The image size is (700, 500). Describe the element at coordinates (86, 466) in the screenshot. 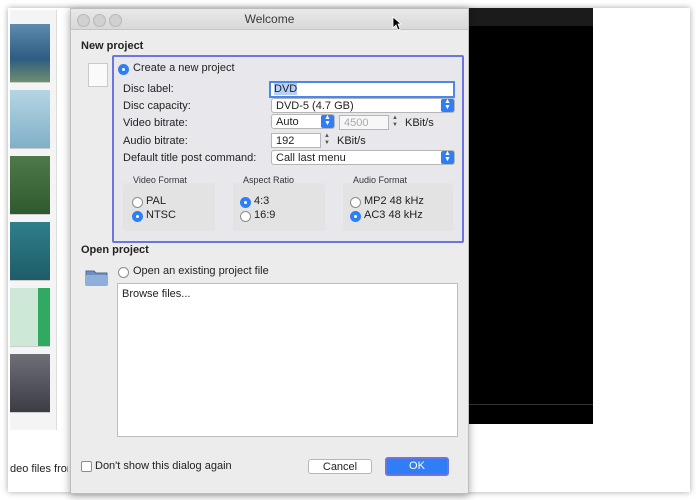

I see `dont-show-checkbox` at that location.